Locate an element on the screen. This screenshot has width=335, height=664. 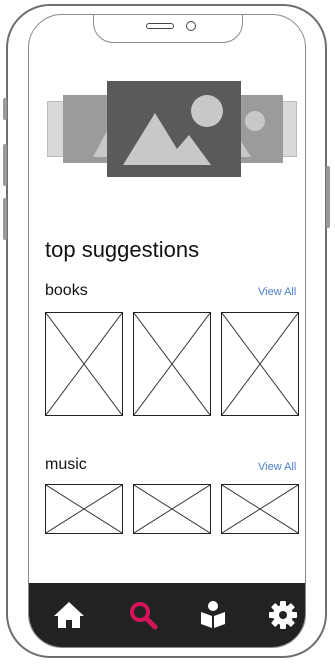
book-reader-icon is located at coordinates (213, 614).